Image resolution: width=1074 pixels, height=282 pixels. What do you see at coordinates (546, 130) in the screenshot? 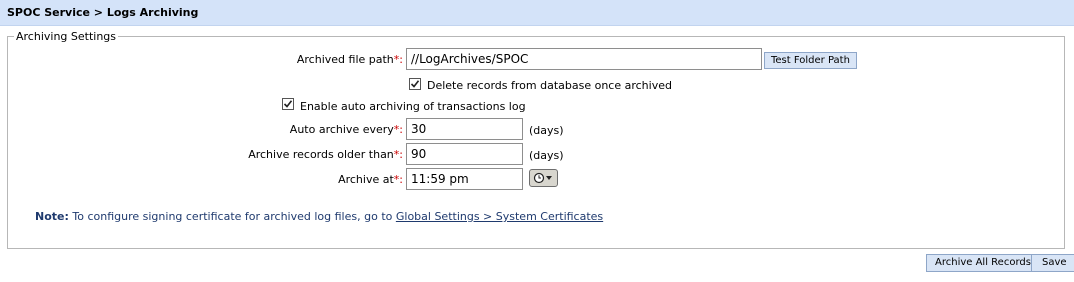
I see `auto-archive-every-unit: (days)` at bounding box center [546, 130].